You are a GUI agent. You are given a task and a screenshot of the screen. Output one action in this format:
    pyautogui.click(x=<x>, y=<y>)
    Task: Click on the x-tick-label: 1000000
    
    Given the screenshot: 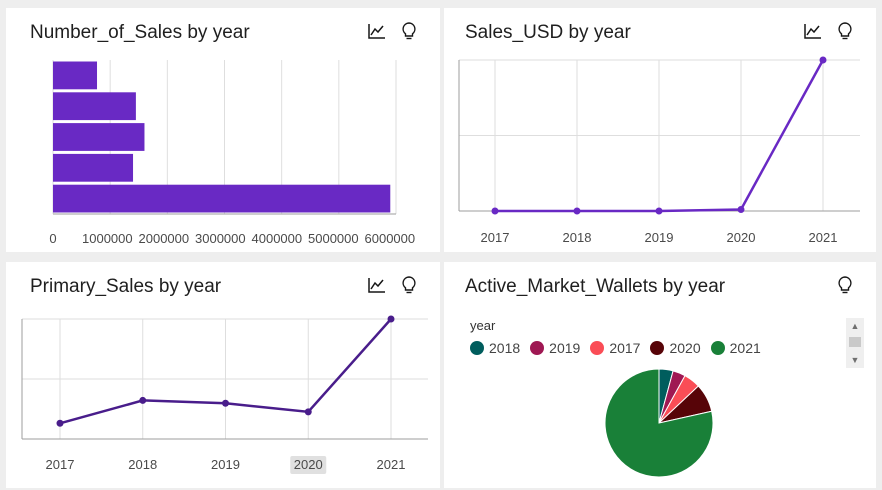 What is the action you would take?
    pyautogui.click(x=107, y=238)
    